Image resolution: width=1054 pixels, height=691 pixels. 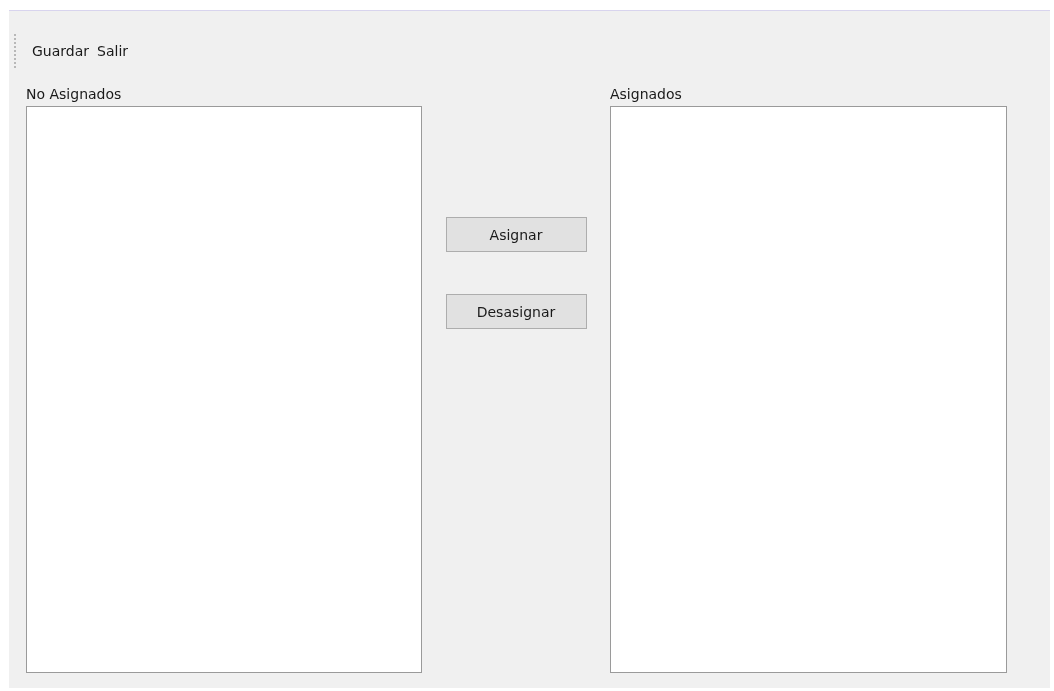 What do you see at coordinates (646, 94) in the screenshot?
I see `list-label: Asignados` at bounding box center [646, 94].